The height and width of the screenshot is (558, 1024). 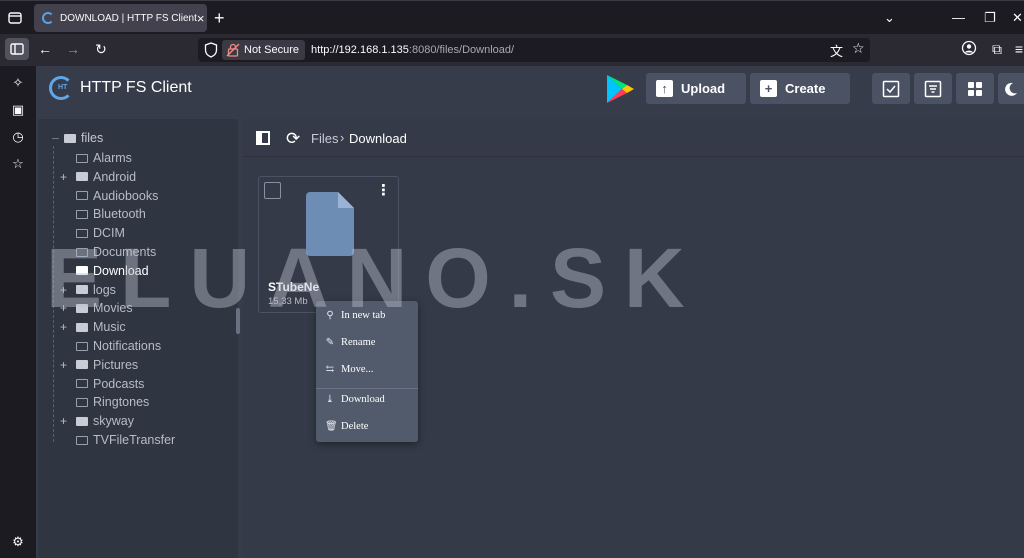 What do you see at coordinates (18, 110) in the screenshot?
I see `synced-tabs-icon: ▣` at bounding box center [18, 110].